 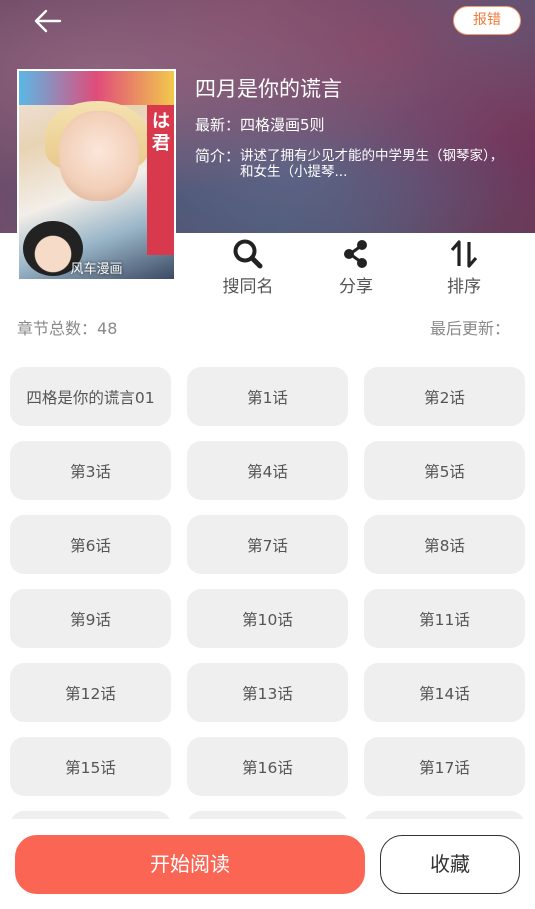 I want to click on search-same-name-button: 搜同名, so click(x=248, y=267).